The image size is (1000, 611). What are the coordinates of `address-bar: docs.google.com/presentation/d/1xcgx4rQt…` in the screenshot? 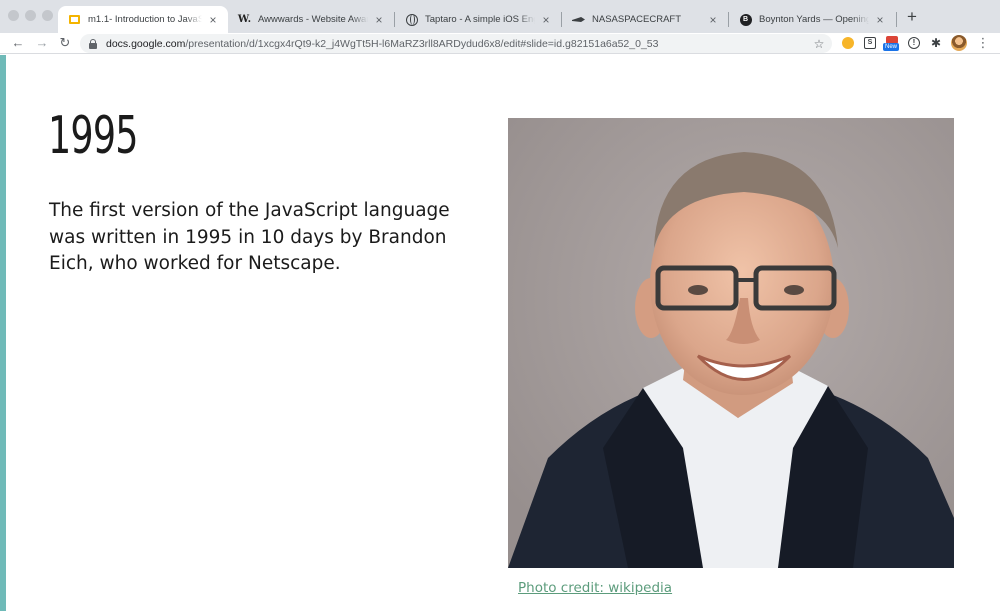 It's located at (456, 43).